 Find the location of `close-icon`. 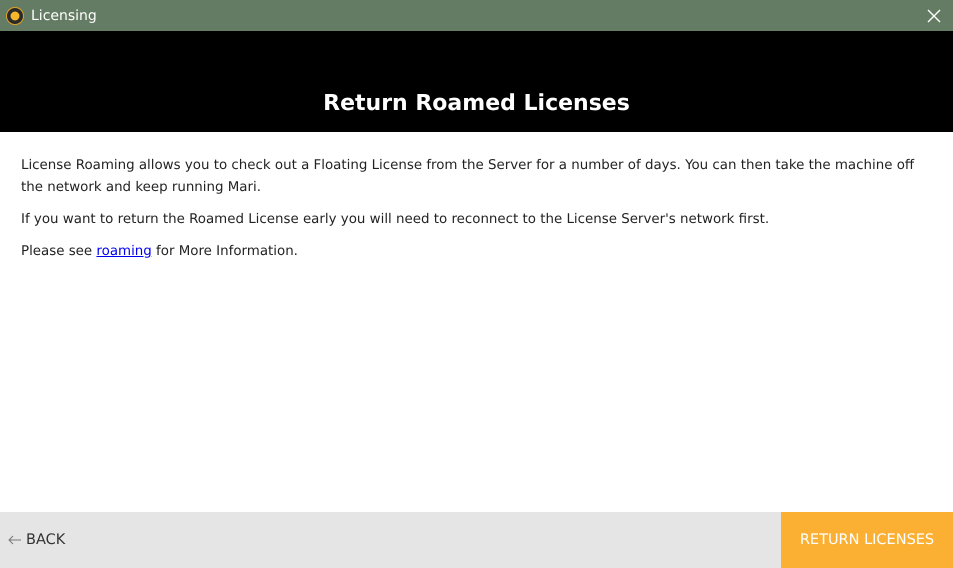

close-icon is located at coordinates (934, 15).